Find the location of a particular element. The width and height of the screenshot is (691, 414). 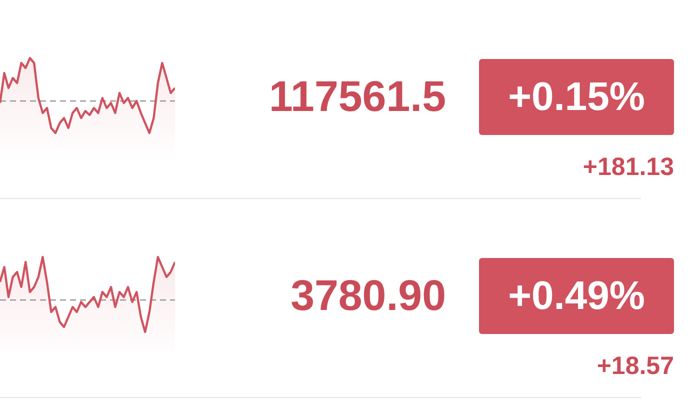

price-value: 117561.5 is located at coordinates (357, 97).